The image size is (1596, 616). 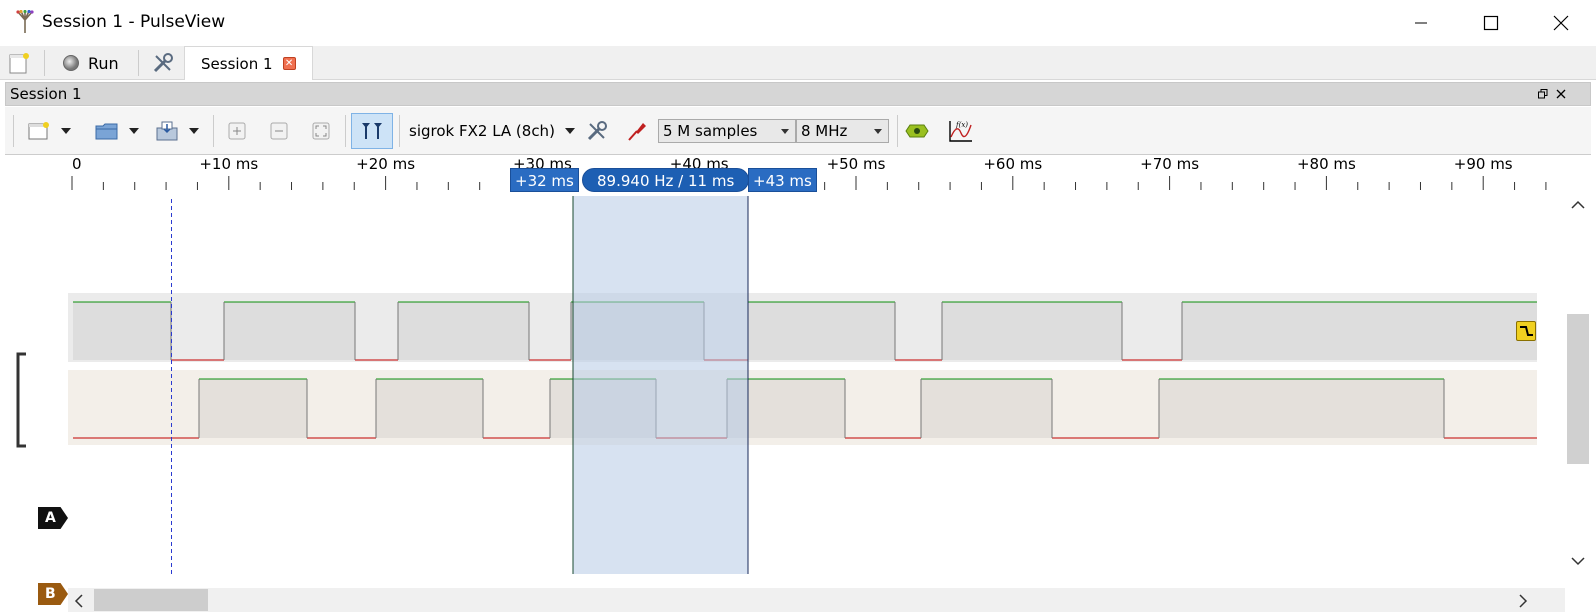 I want to click on new-session-button, so click(x=19, y=63).